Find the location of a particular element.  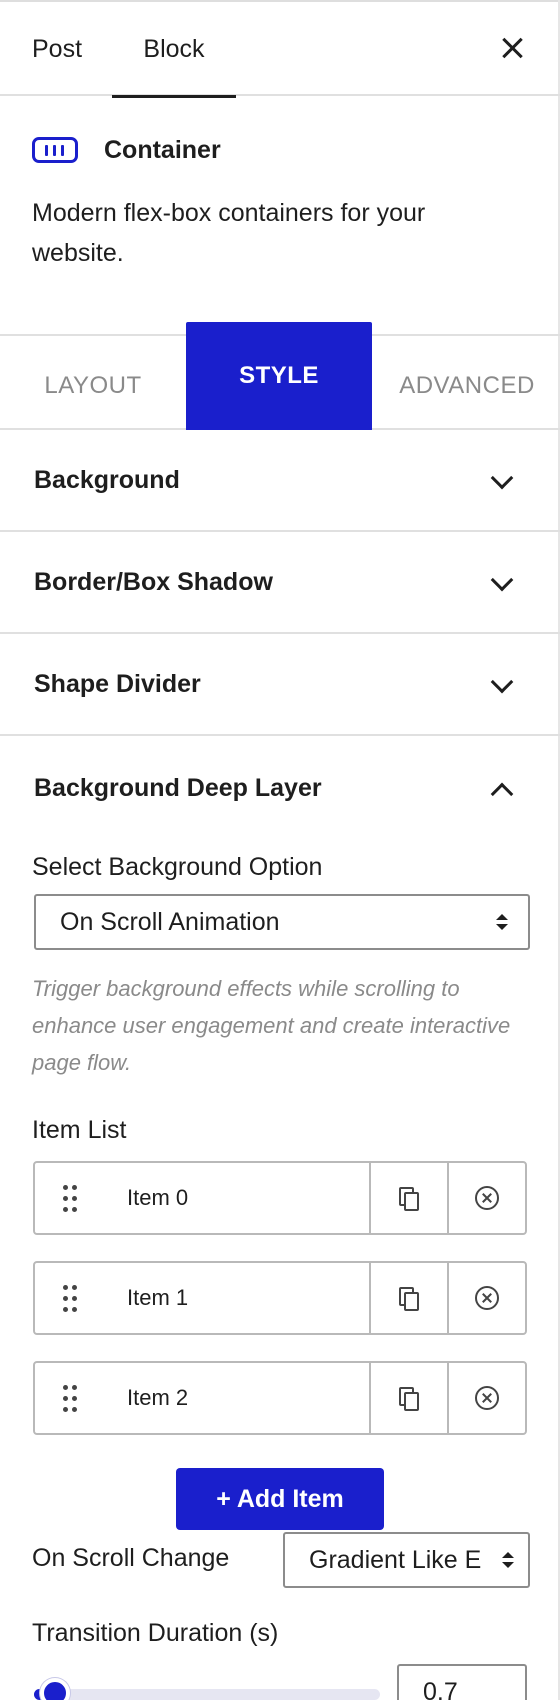

transition-duration-slider is located at coordinates (207, 1694).